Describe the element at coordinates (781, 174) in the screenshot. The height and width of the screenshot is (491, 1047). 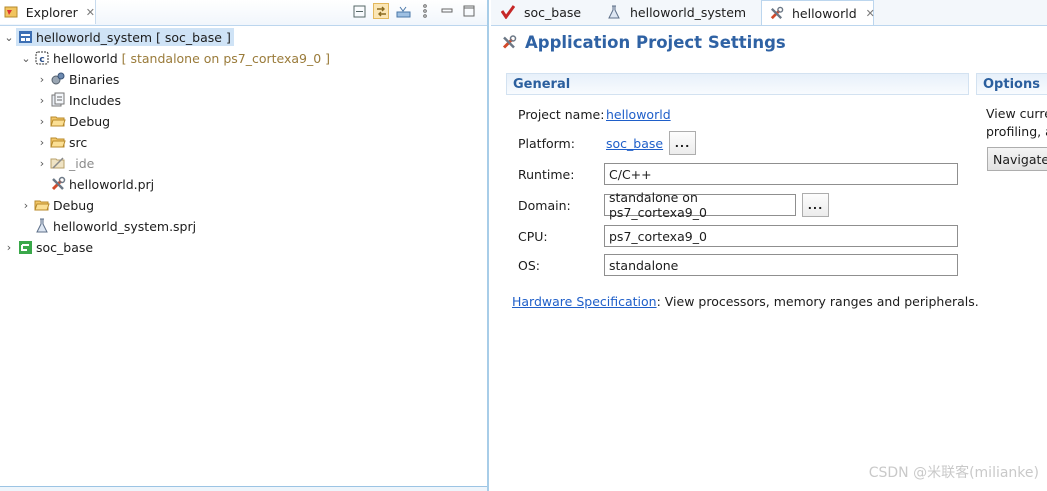
I see `runtime-field: C/C++` at that location.